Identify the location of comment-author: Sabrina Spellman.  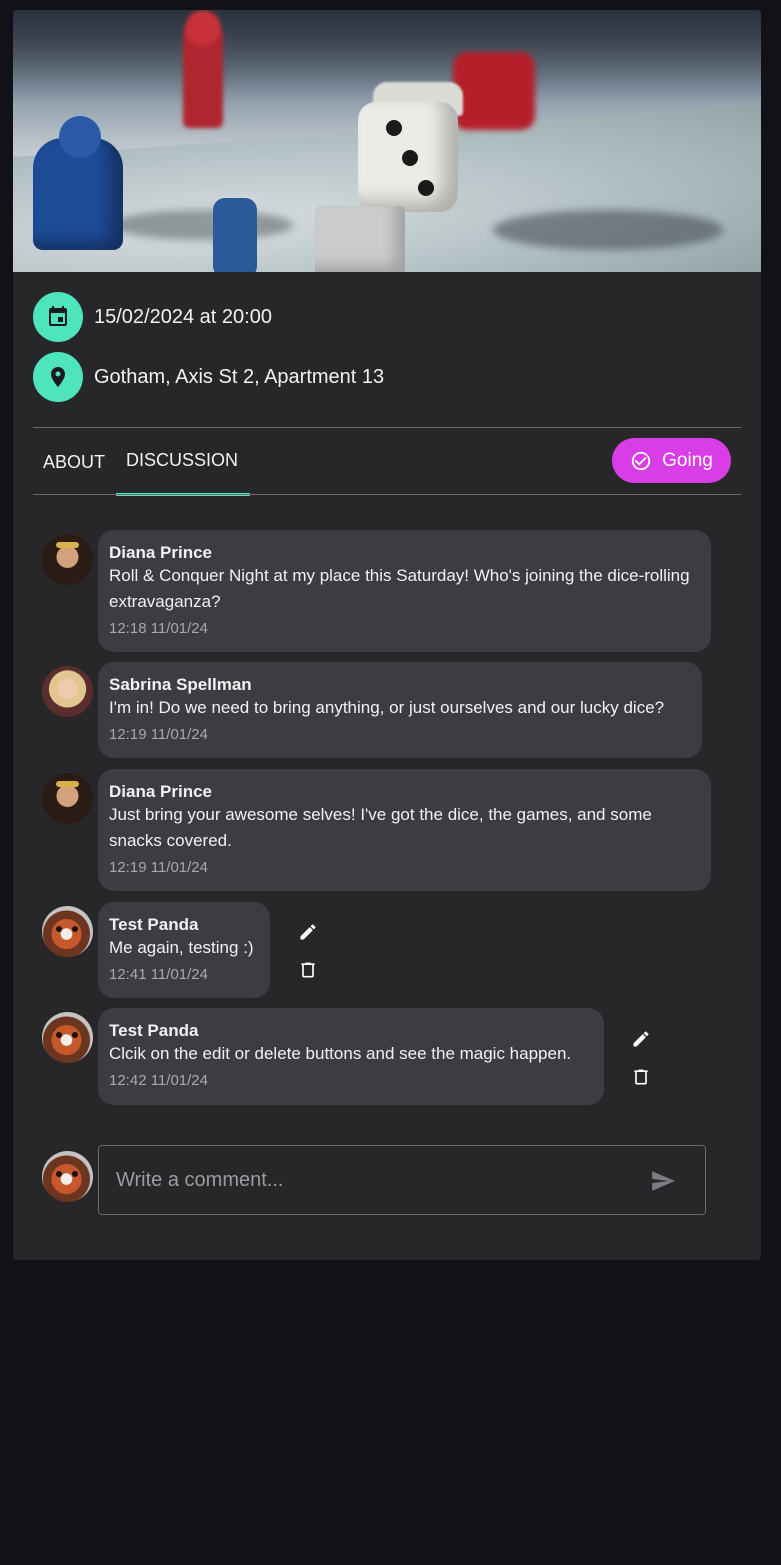
(400, 685).